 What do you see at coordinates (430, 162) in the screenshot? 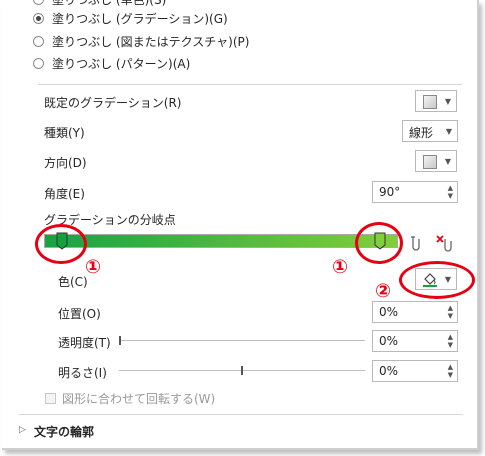
I see `direction-swatch-icon` at bounding box center [430, 162].